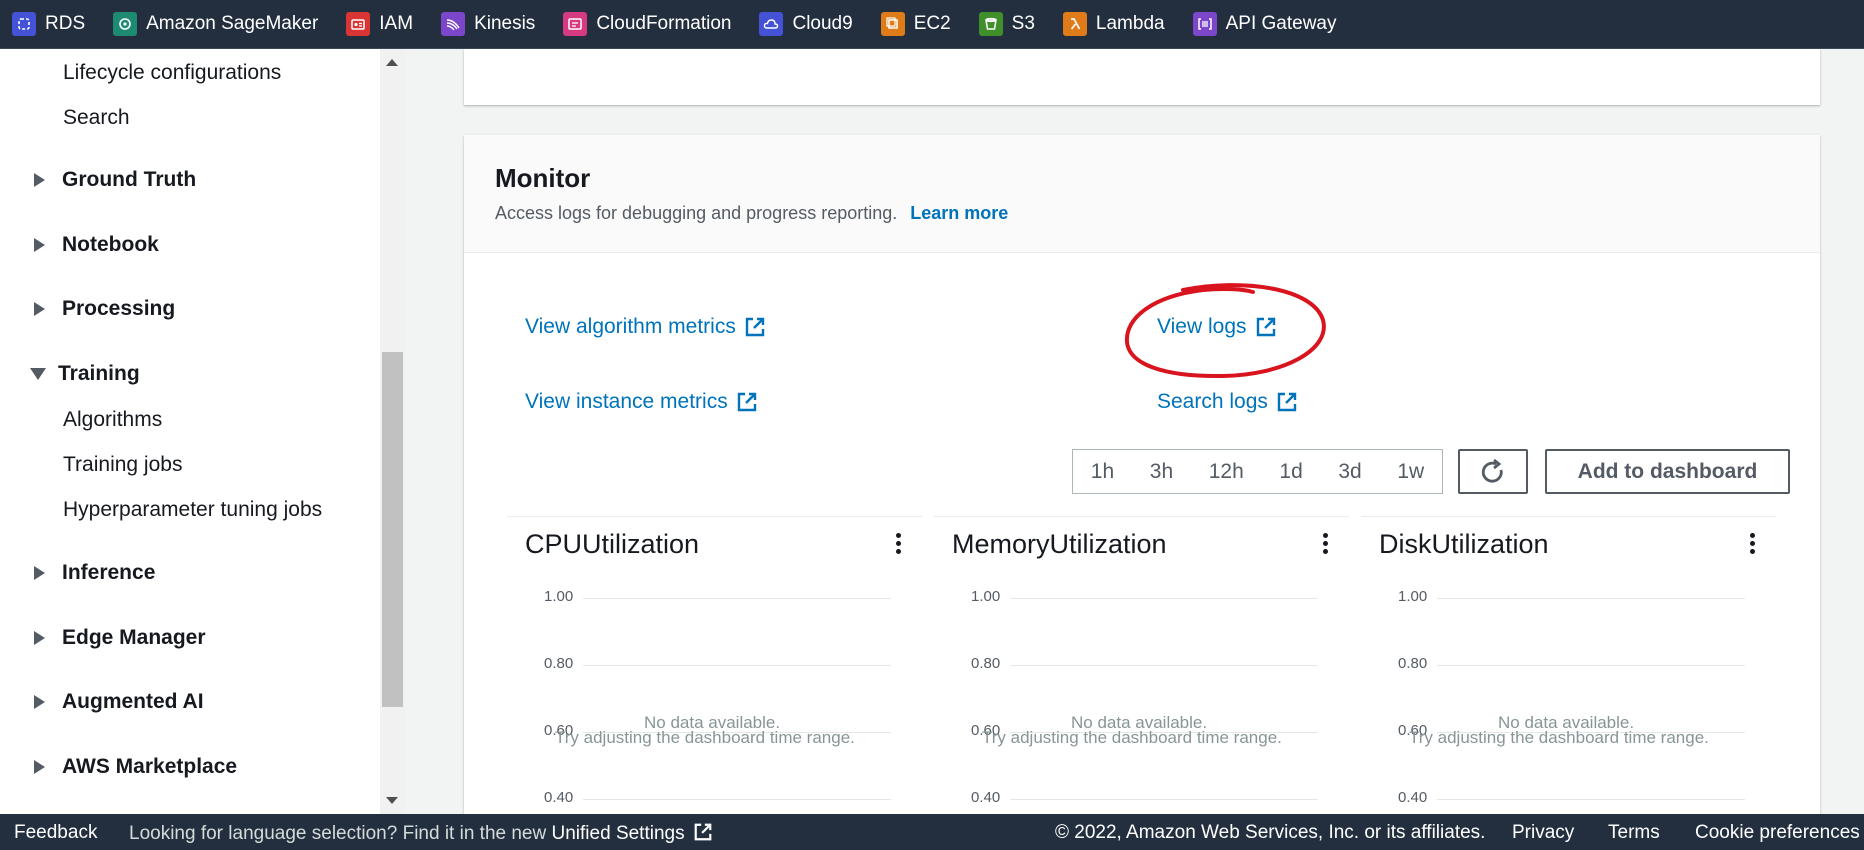 The image size is (1864, 850). What do you see at coordinates (1410, 472) in the screenshot?
I see `time-range-1w: 1w` at bounding box center [1410, 472].